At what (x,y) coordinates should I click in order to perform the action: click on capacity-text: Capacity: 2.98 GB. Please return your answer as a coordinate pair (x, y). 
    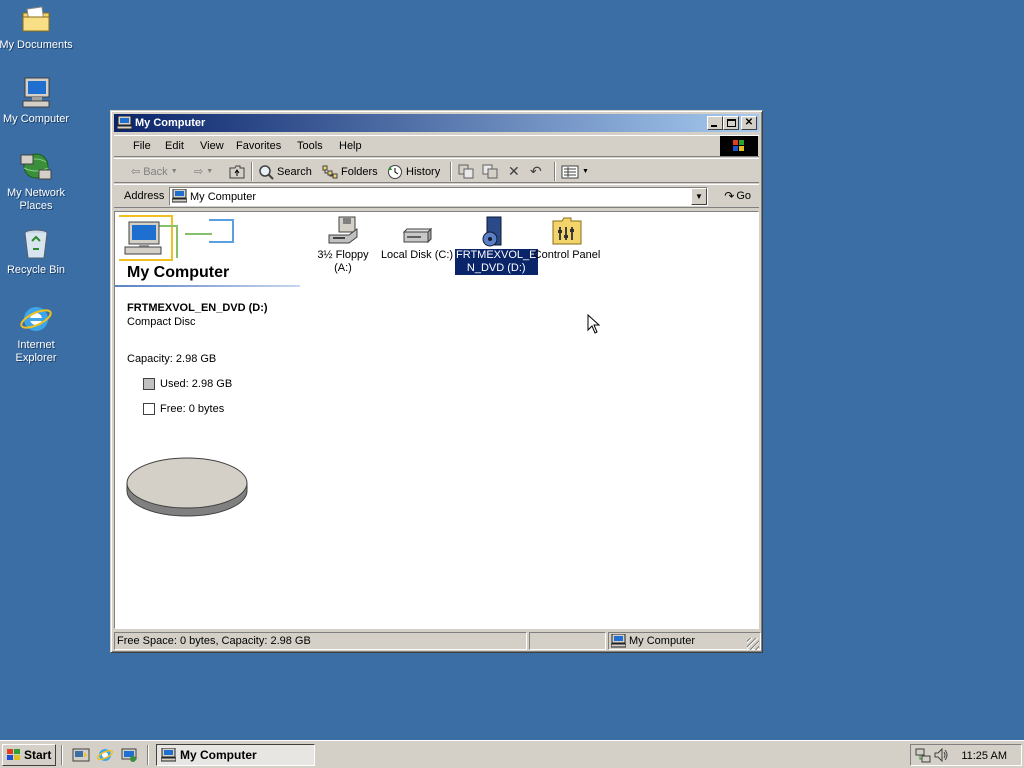
    Looking at the image, I should click on (172, 359).